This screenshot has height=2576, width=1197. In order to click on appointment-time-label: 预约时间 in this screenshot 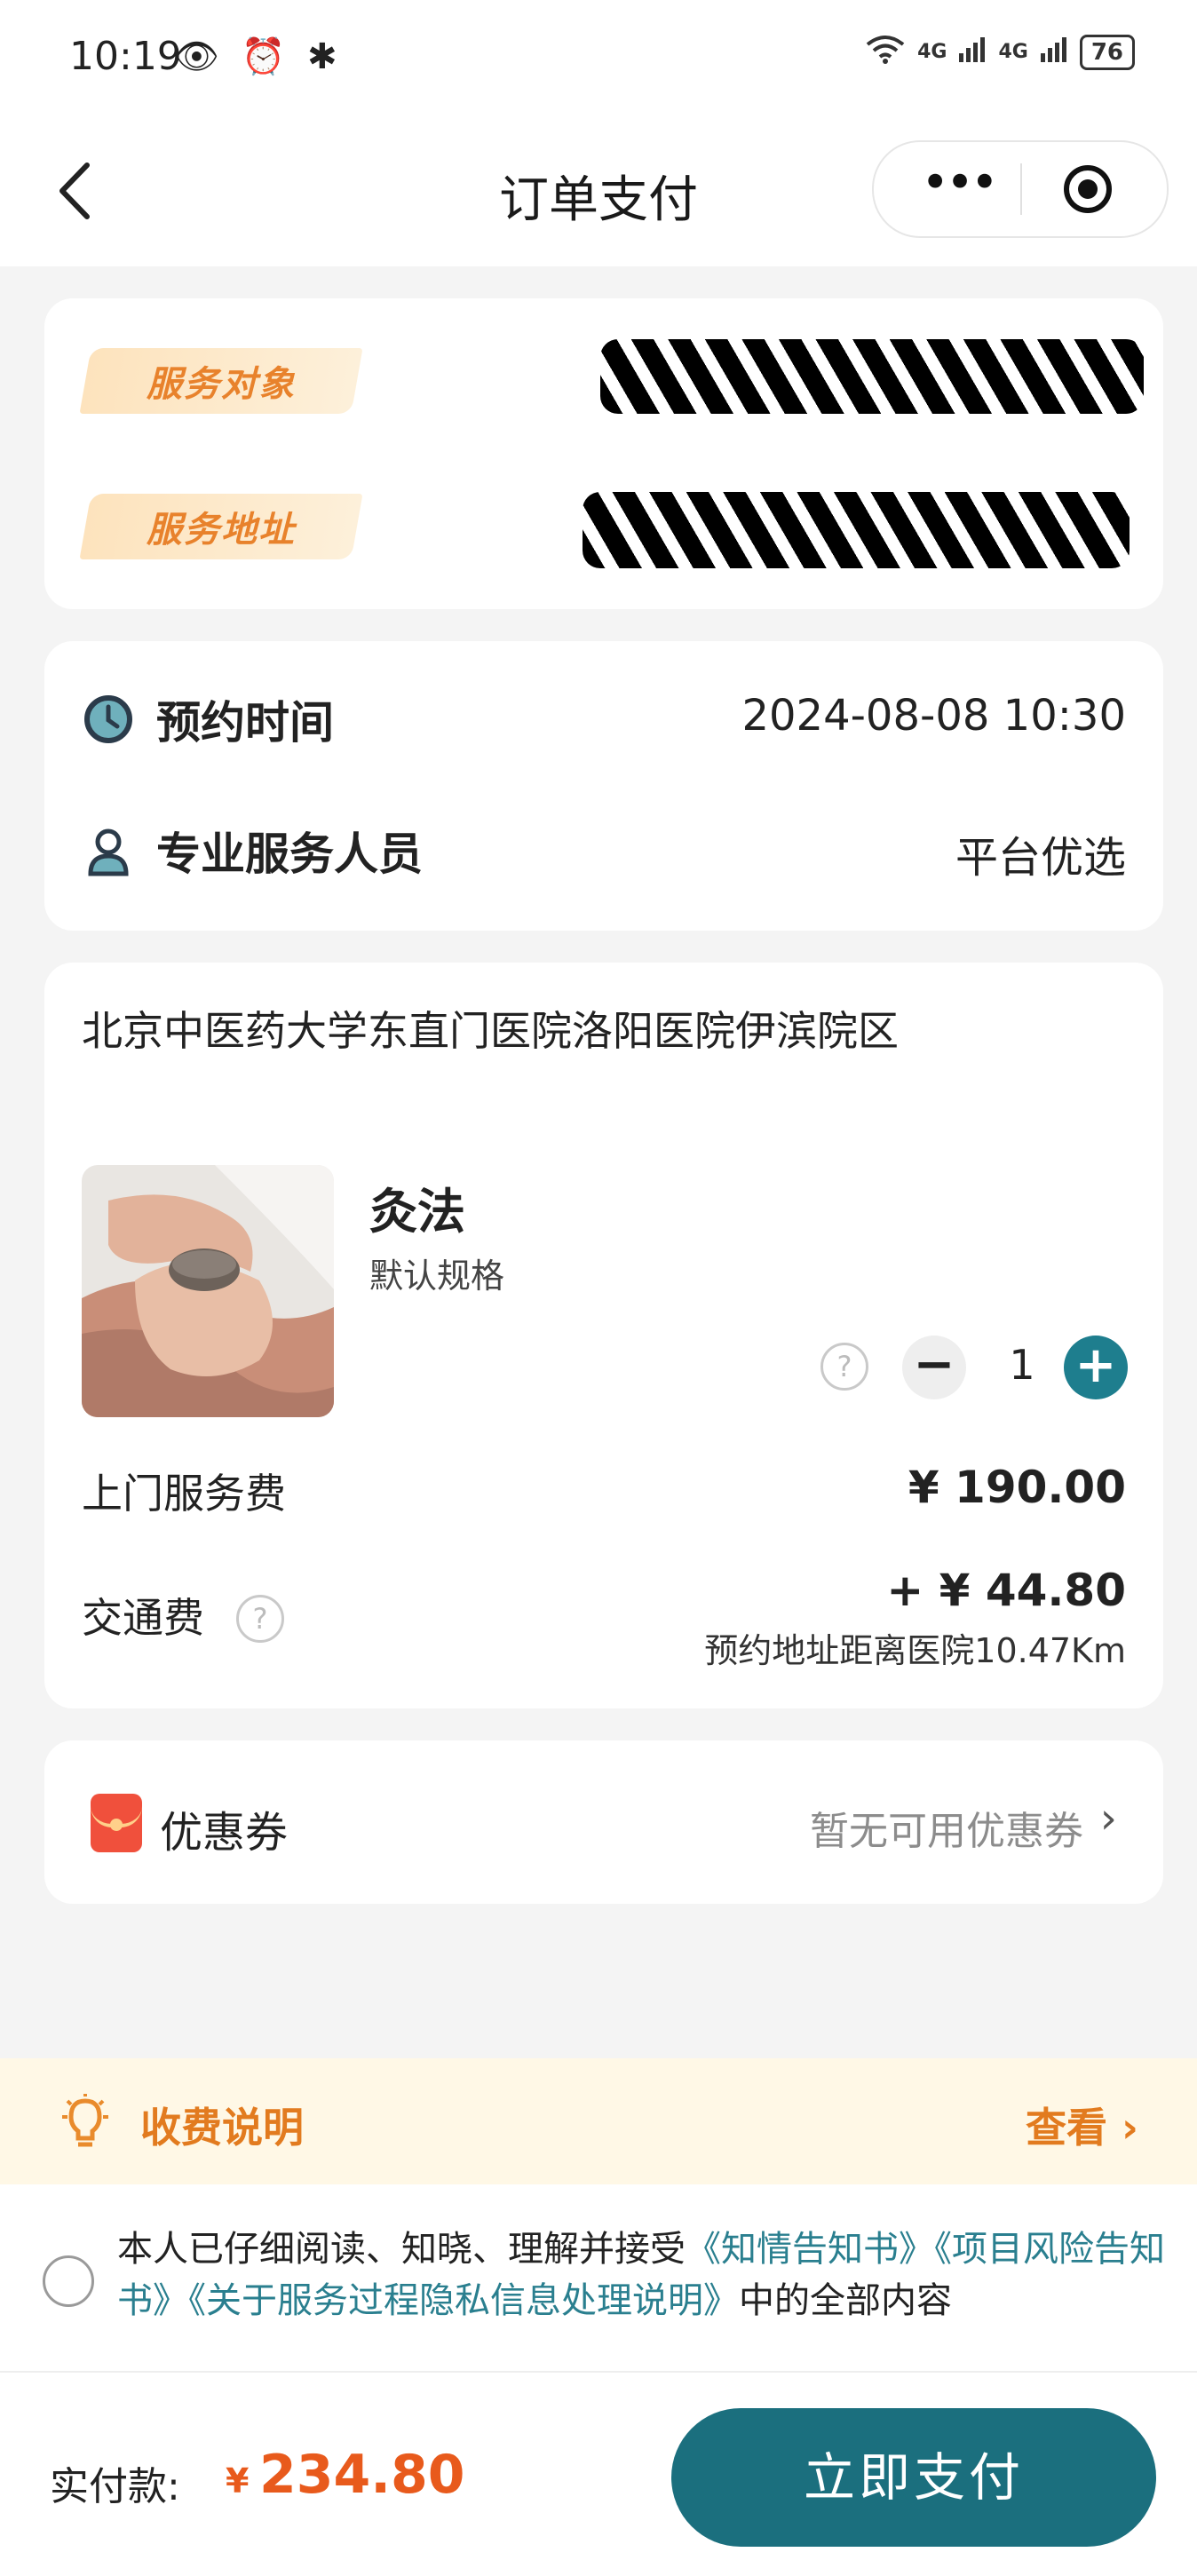, I will do `click(245, 723)`.